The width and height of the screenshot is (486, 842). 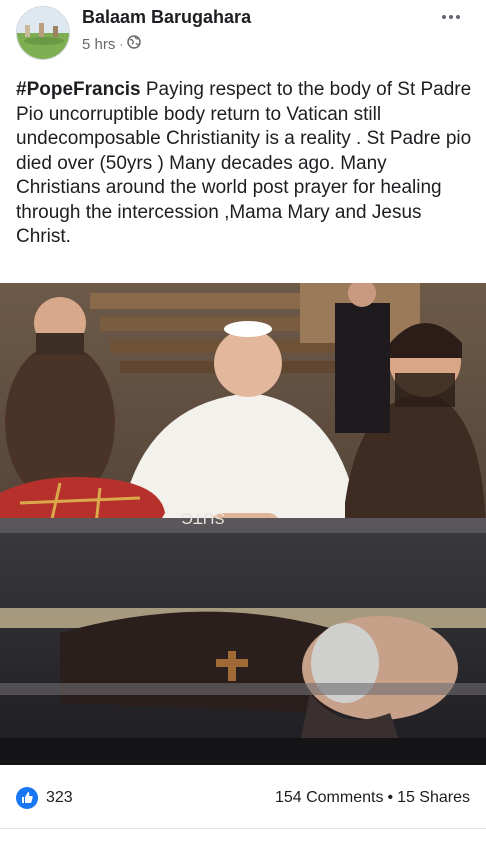 What do you see at coordinates (98, 44) in the screenshot?
I see `post-time: 5 hrs` at bounding box center [98, 44].